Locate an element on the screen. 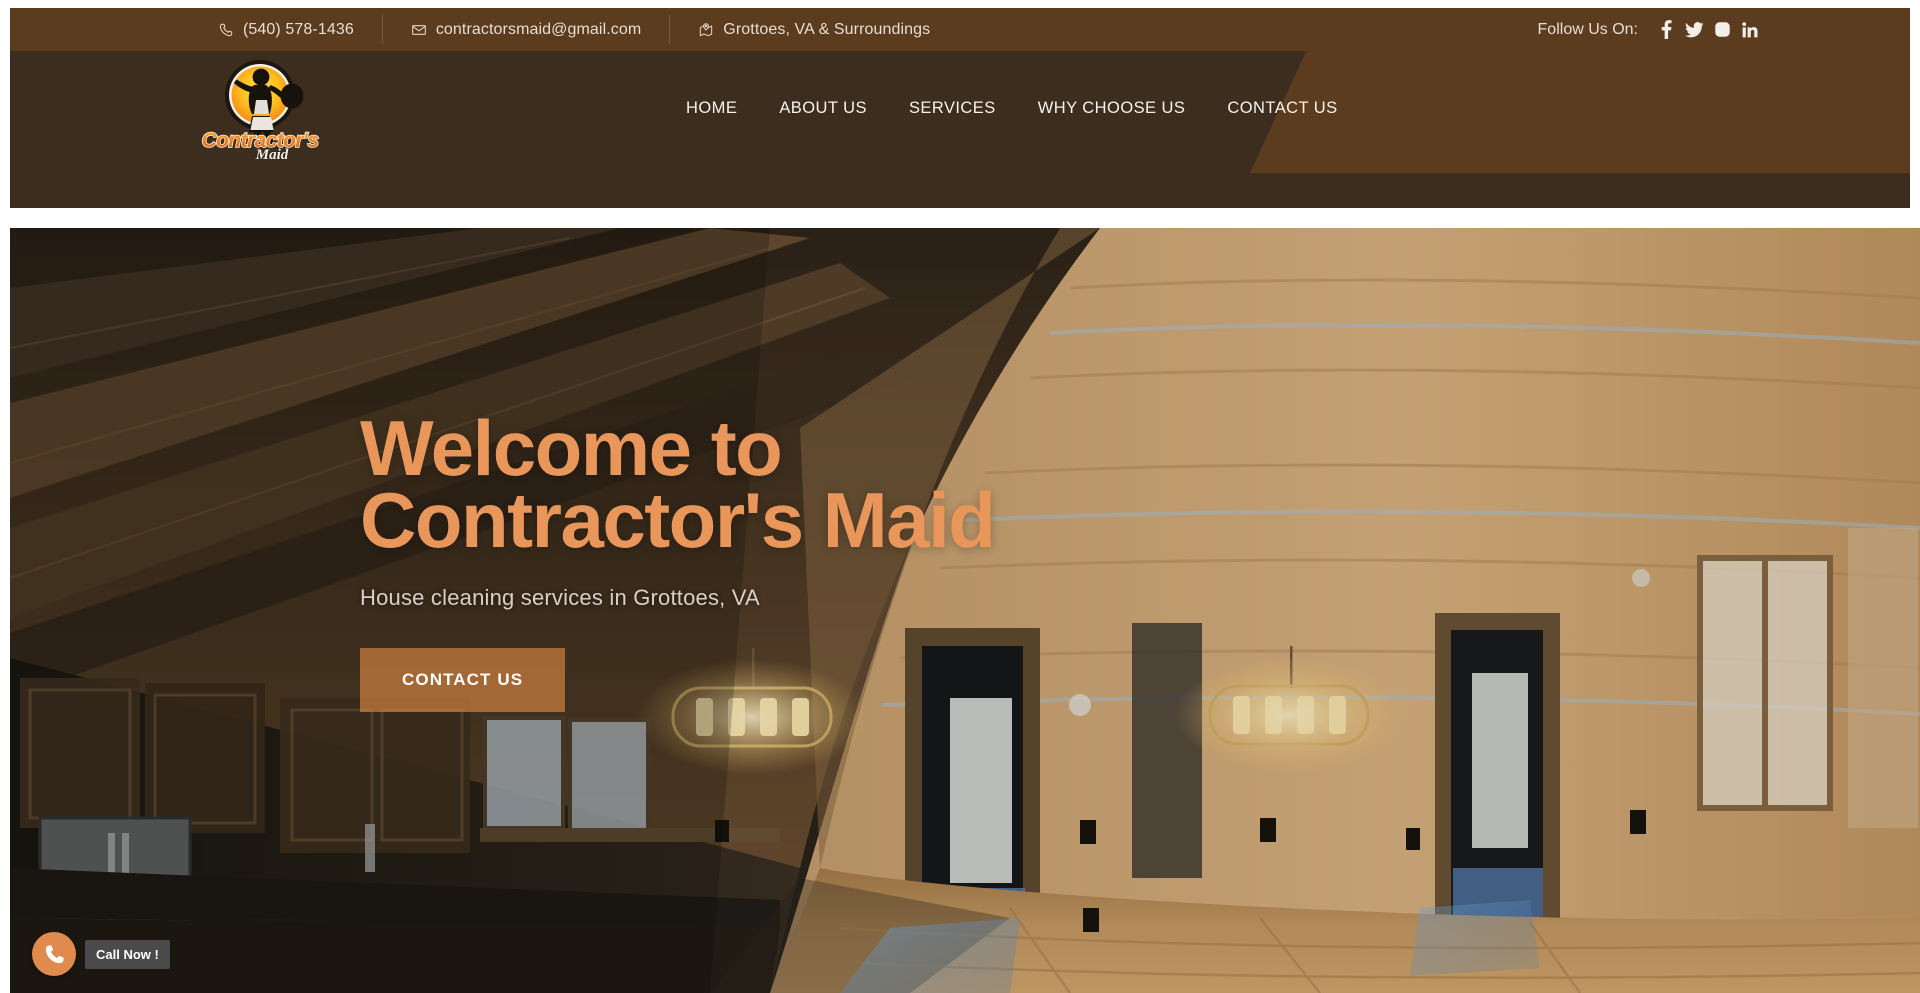 The image size is (1920, 993). nav-services: SERVICES is located at coordinates (952, 108).